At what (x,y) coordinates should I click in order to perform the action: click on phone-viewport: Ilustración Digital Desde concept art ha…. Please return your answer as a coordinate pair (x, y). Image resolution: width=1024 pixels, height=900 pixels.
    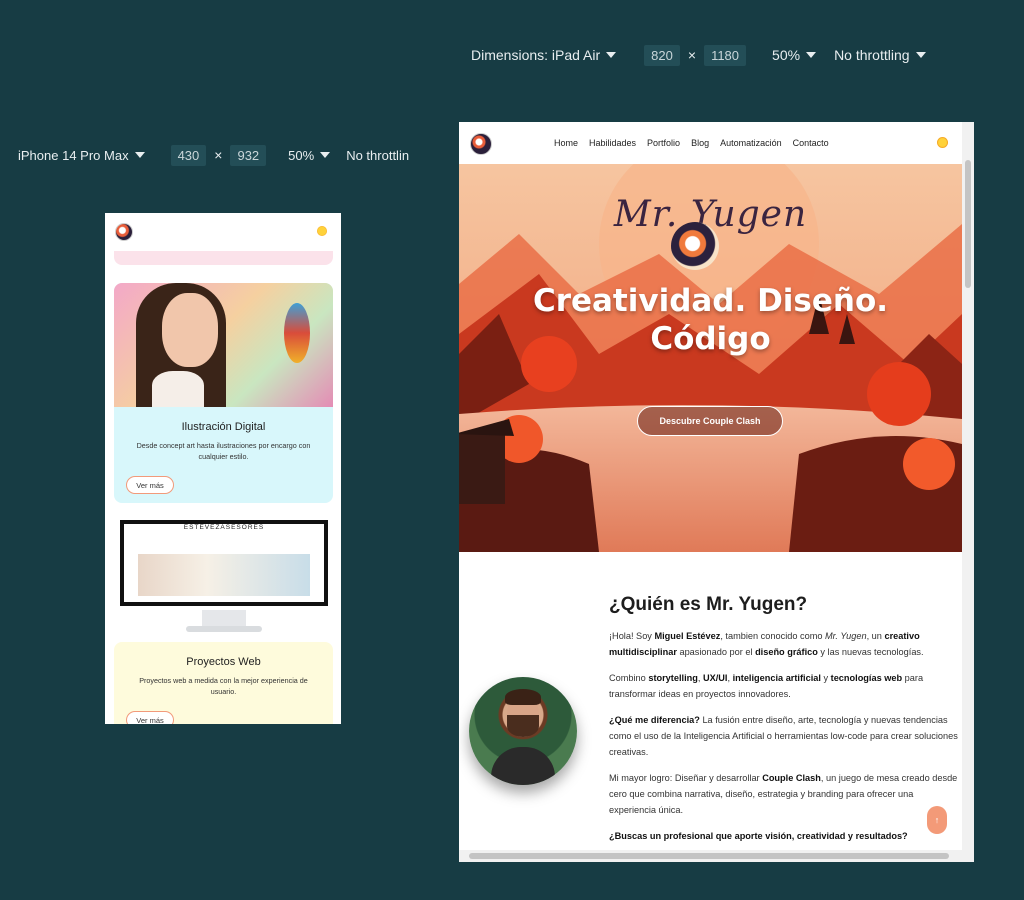
    Looking at the image, I should click on (223, 468).